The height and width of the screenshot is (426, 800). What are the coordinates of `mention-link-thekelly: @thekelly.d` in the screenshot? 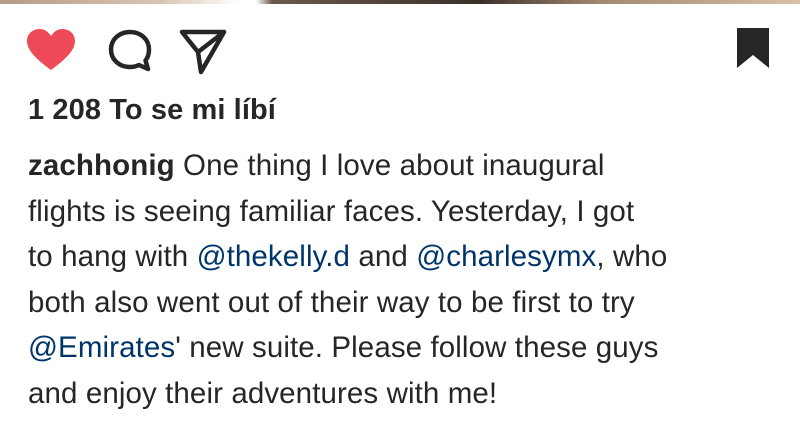 It's located at (273, 256).